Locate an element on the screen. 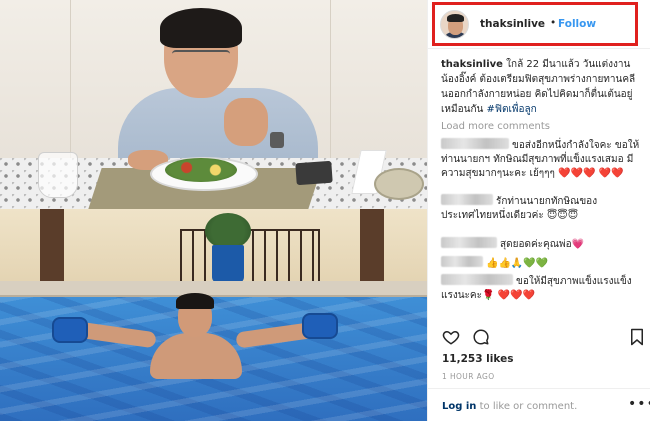 The image size is (650, 421). side-plate is located at coordinates (399, 184).